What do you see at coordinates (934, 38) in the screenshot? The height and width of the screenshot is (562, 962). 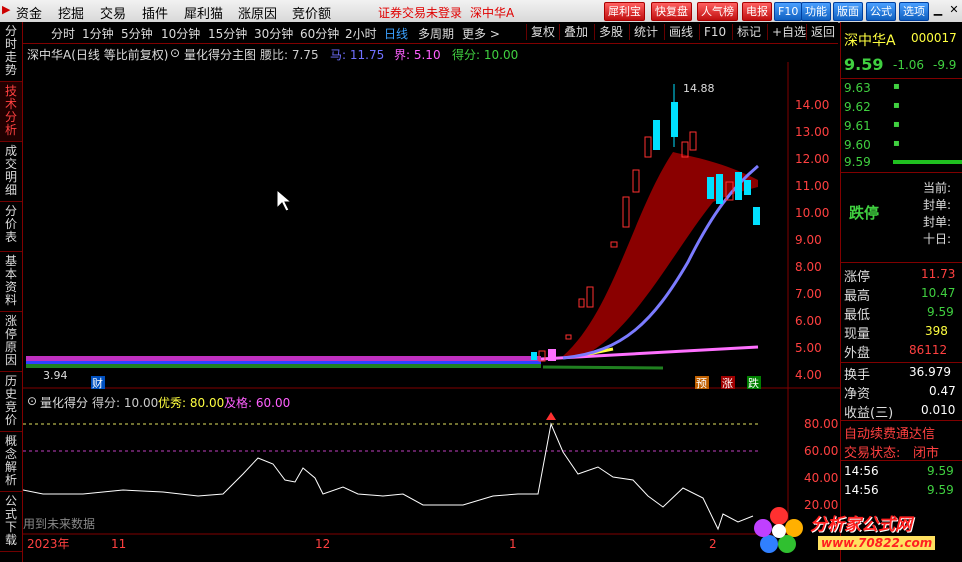 I see `stock-code: 000017` at bounding box center [934, 38].